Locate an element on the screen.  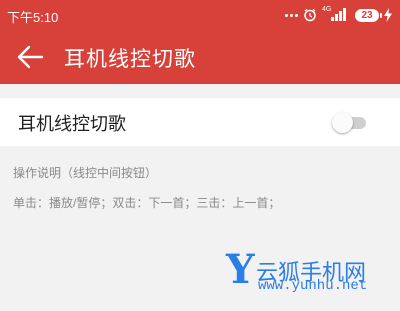
toggle-knob is located at coordinates (342, 122).